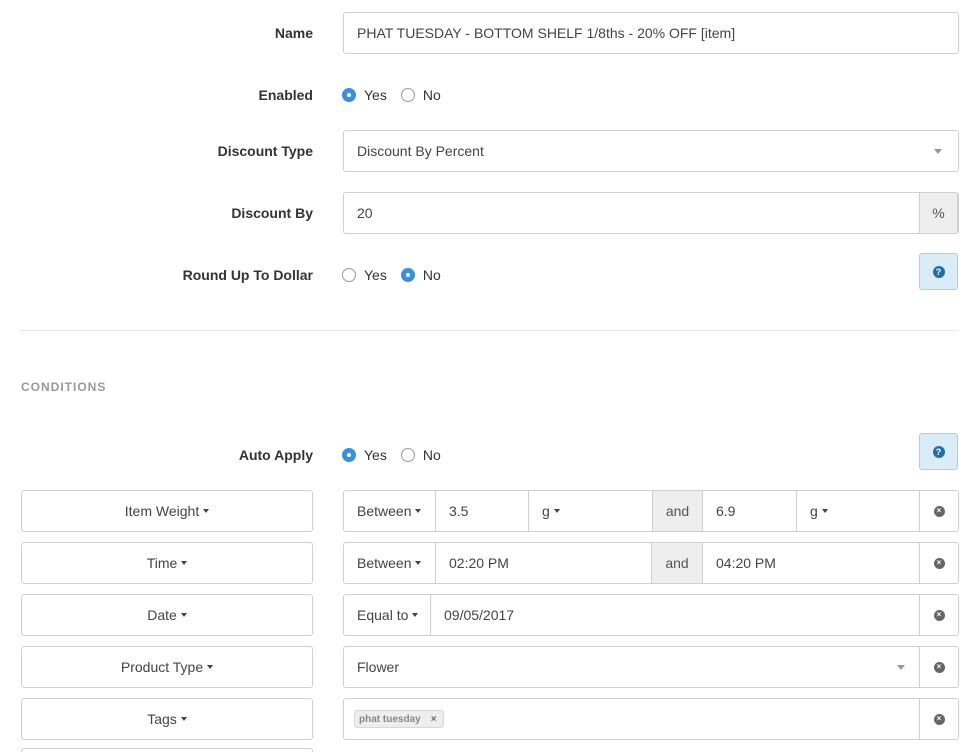 This screenshot has height=752, width=970. Describe the element at coordinates (162, 667) in the screenshot. I see `condition-field-label: Product Type` at that location.